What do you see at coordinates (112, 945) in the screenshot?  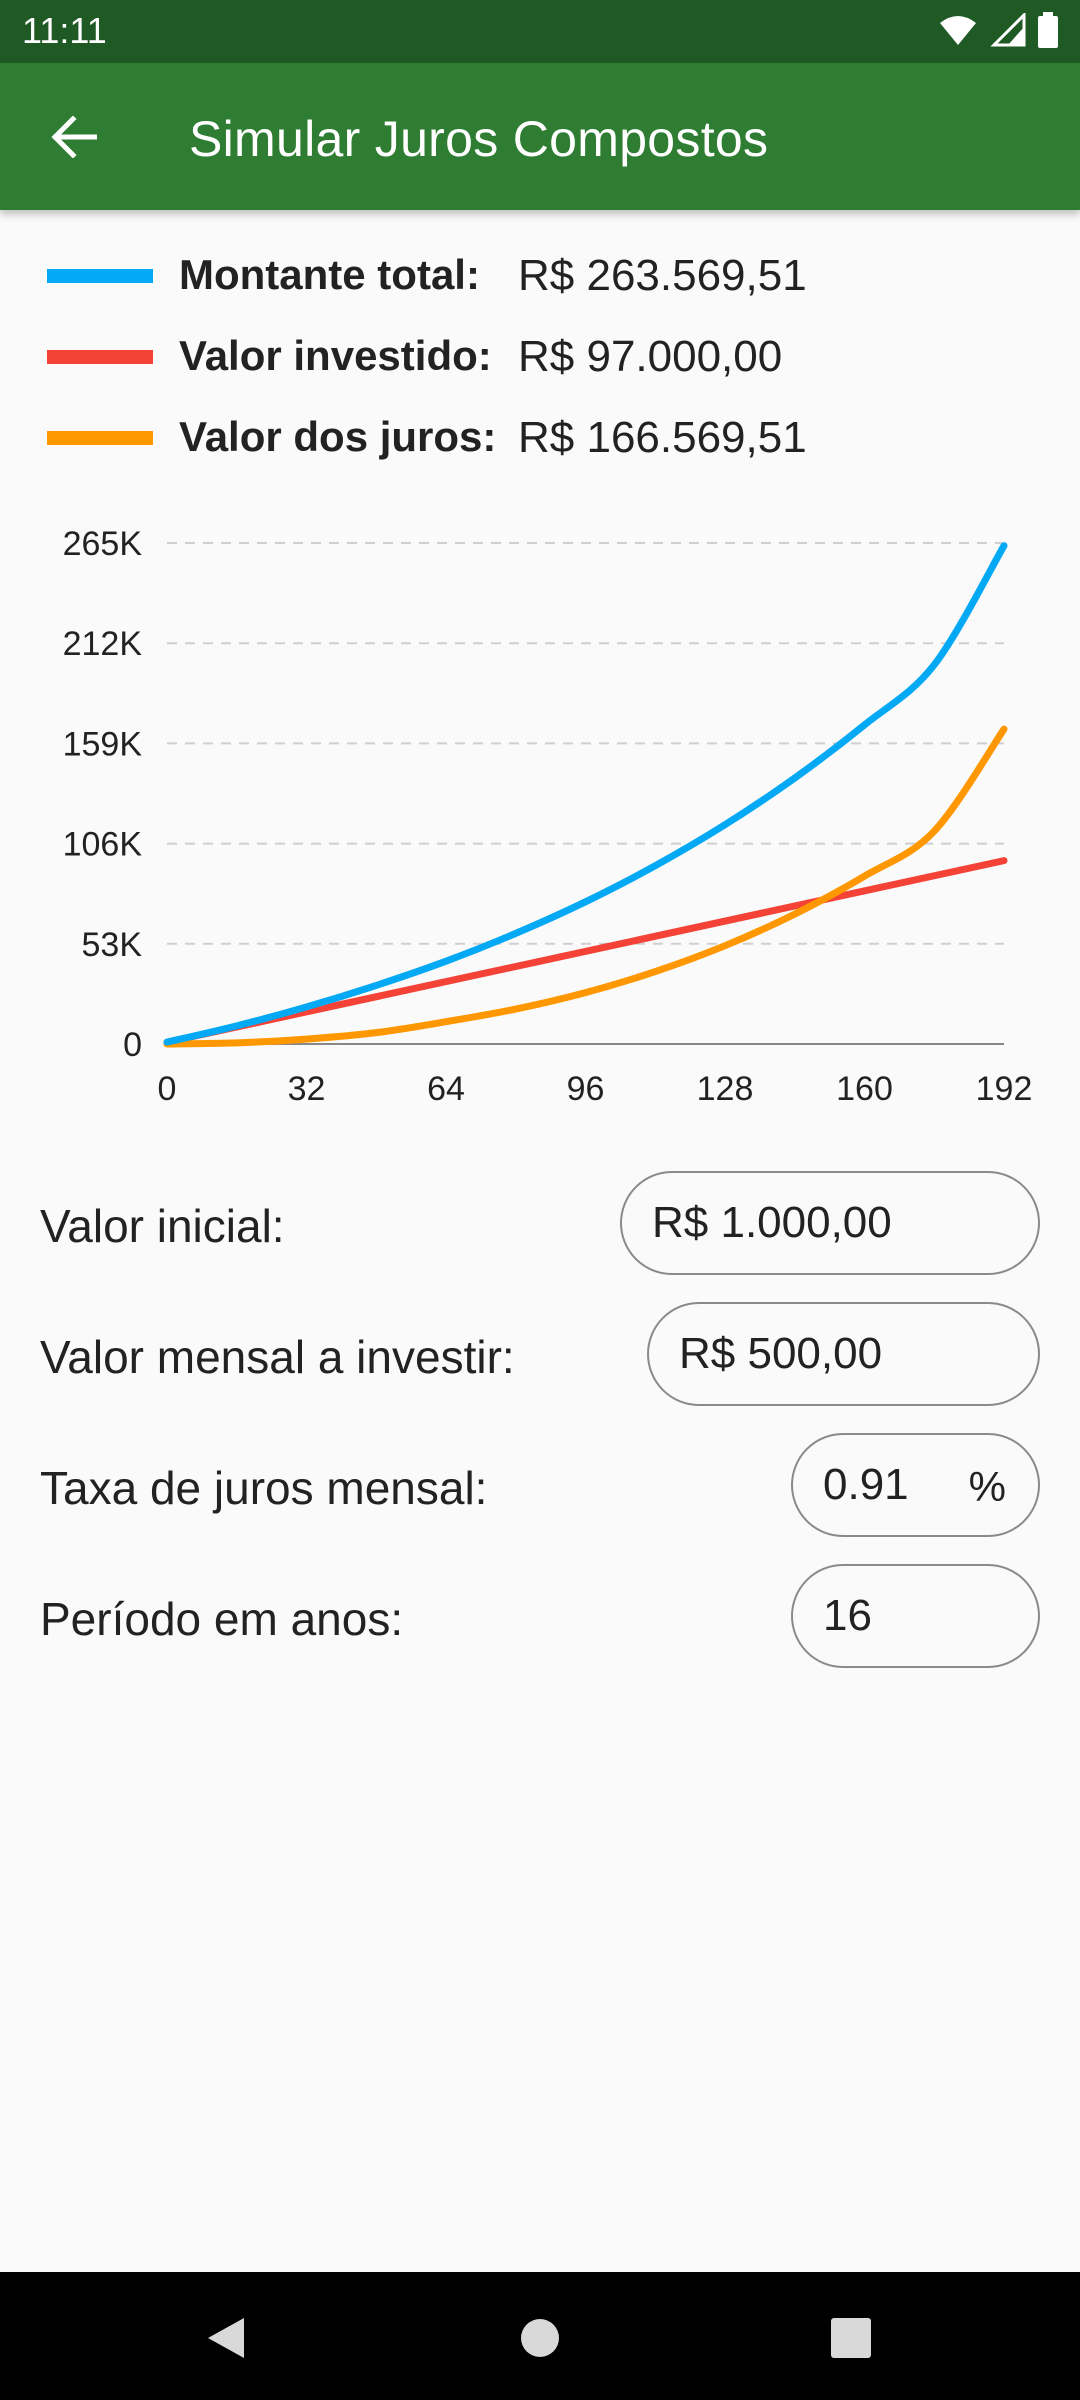 I see `y-tick-label: 53K` at bounding box center [112, 945].